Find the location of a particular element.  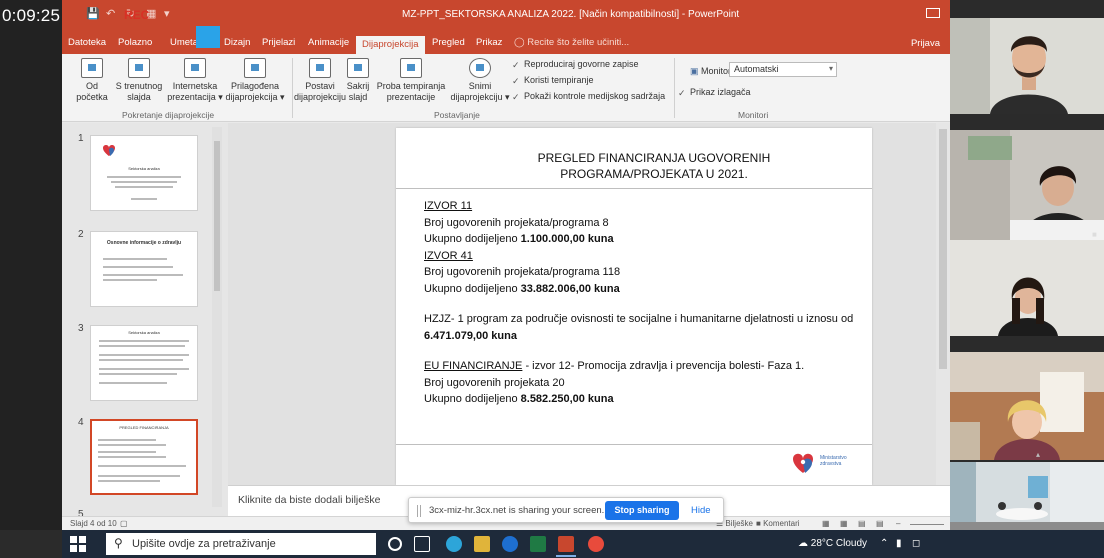

video-tile-indicator: ▴ is located at coordinates (1038, 454).